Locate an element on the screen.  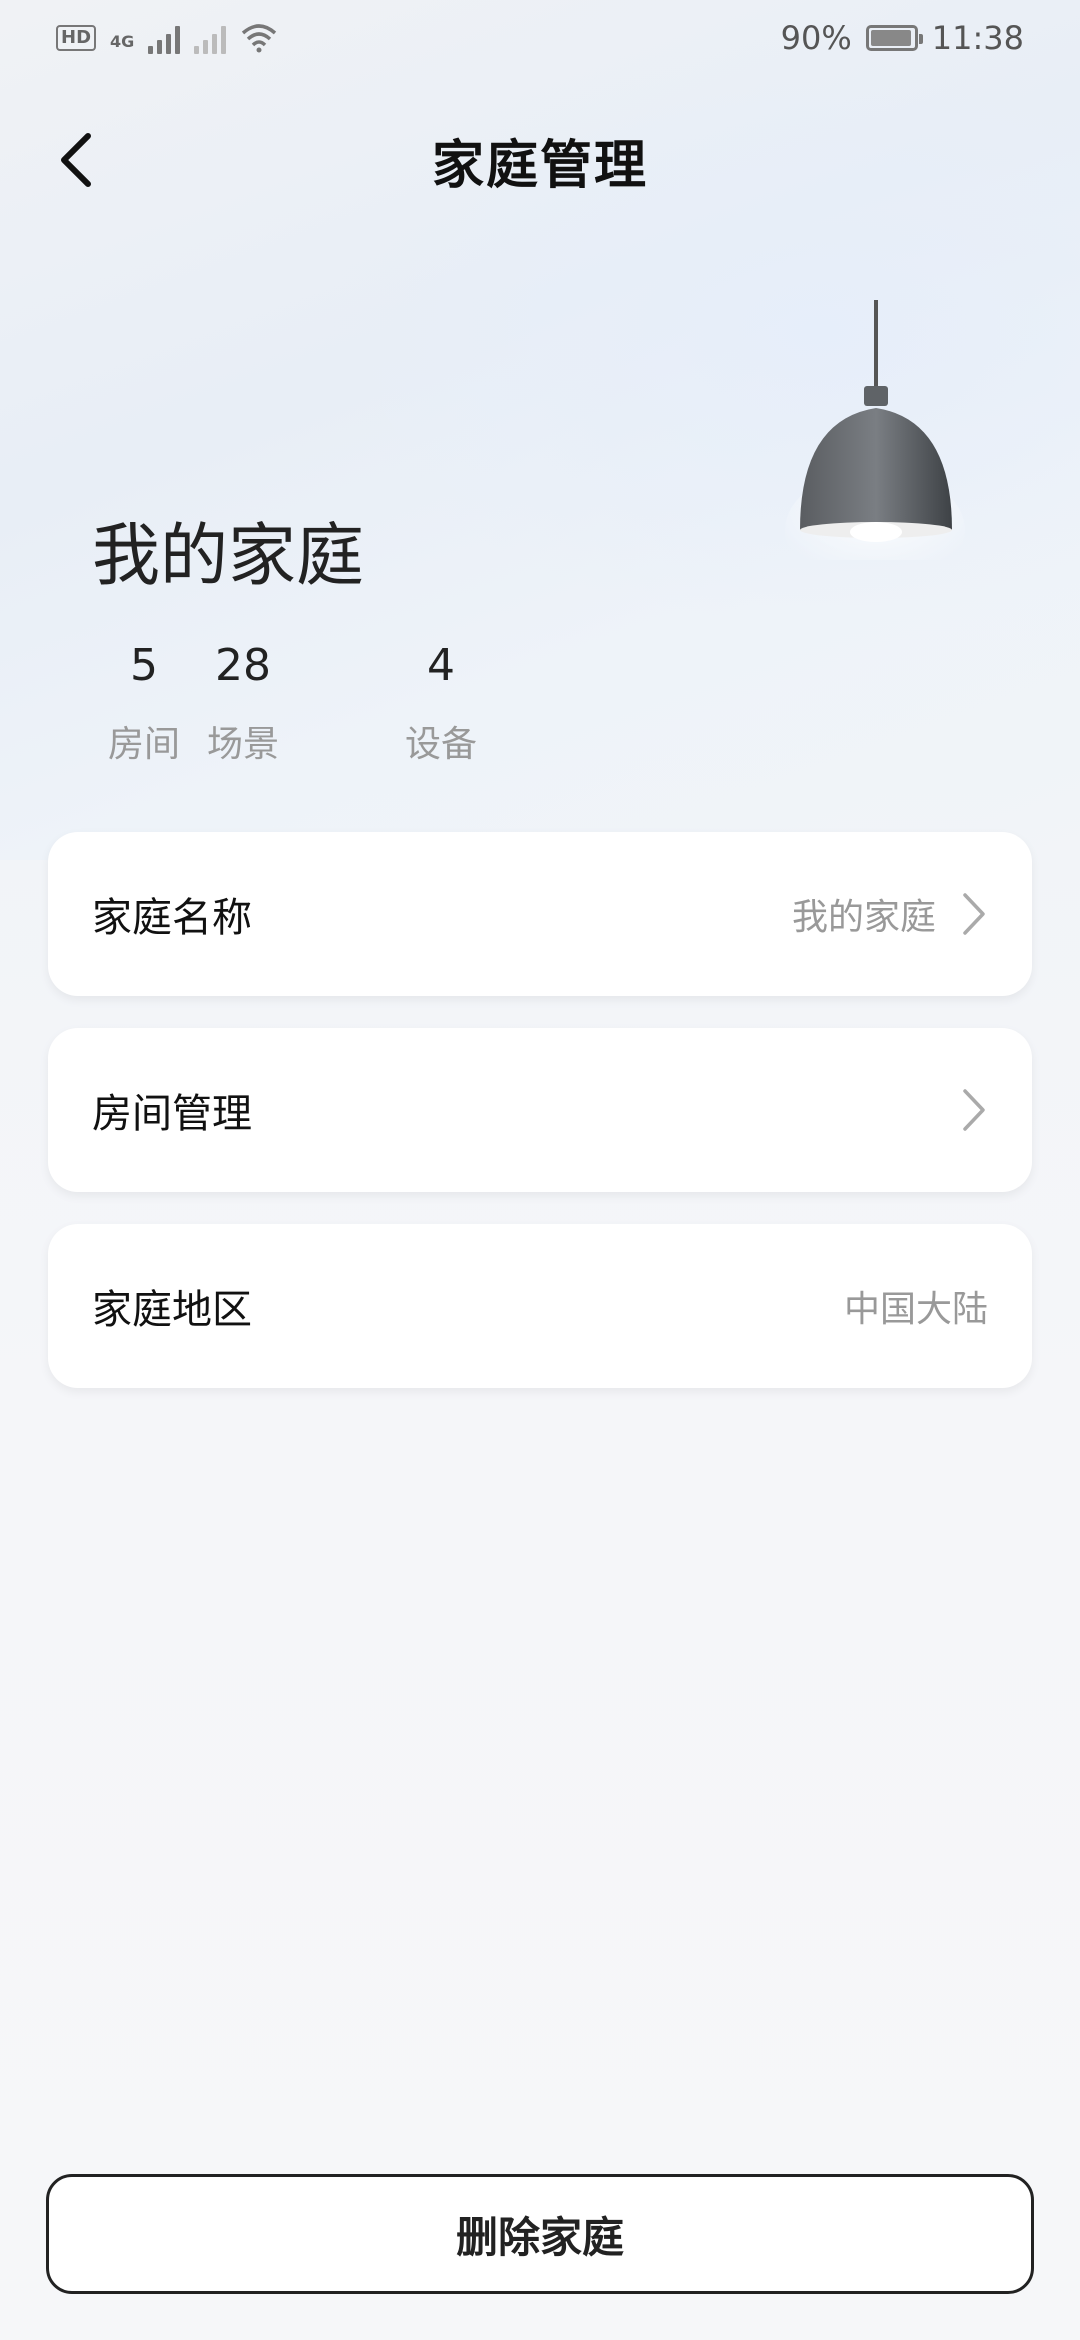
row-label: 房间管理 is located at coordinates (172, 1114).